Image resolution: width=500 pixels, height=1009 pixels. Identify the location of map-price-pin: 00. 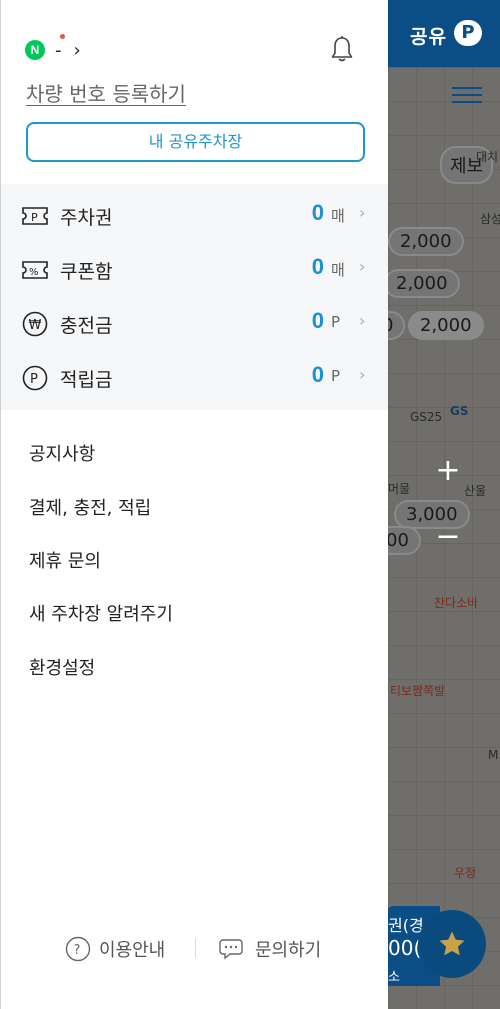
(404, 540).